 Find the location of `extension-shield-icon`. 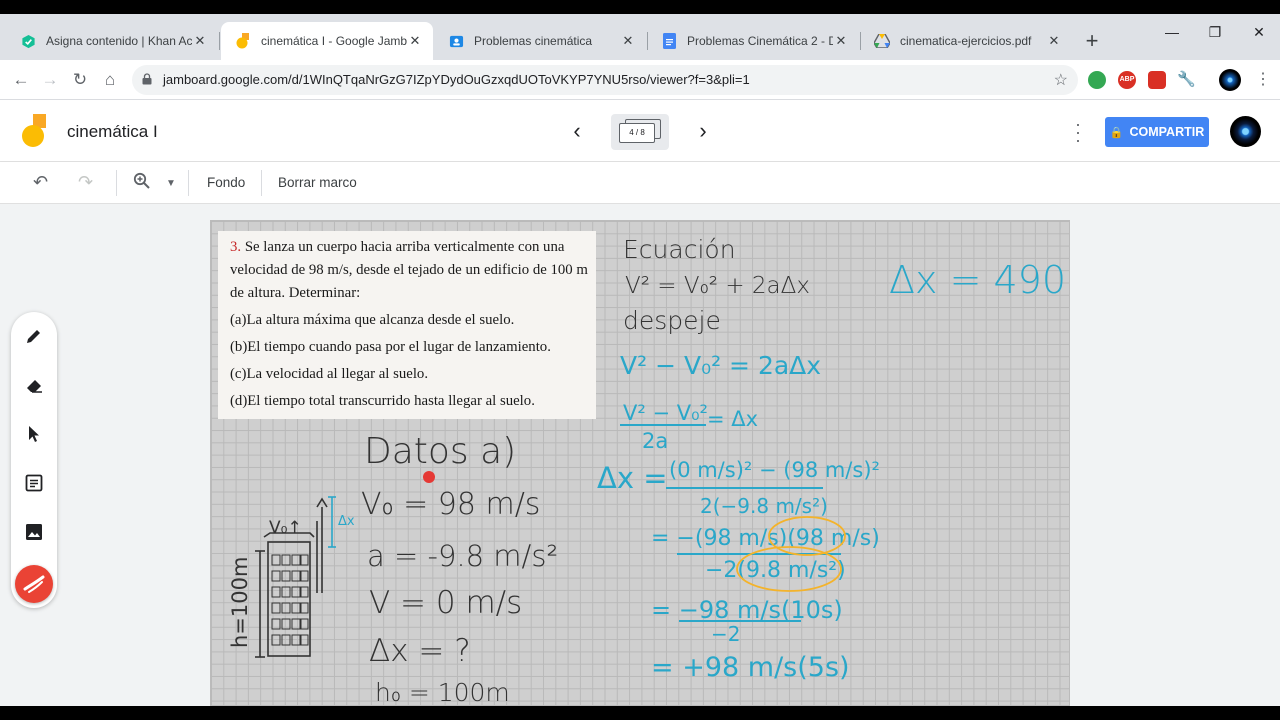

extension-shield-icon is located at coordinates (1097, 80).